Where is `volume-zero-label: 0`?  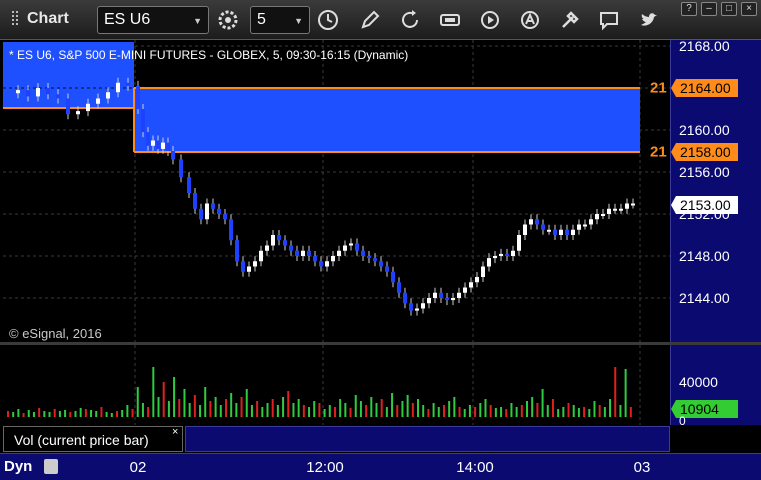
volume-zero-label: 0 is located at coordinates (682, 421).